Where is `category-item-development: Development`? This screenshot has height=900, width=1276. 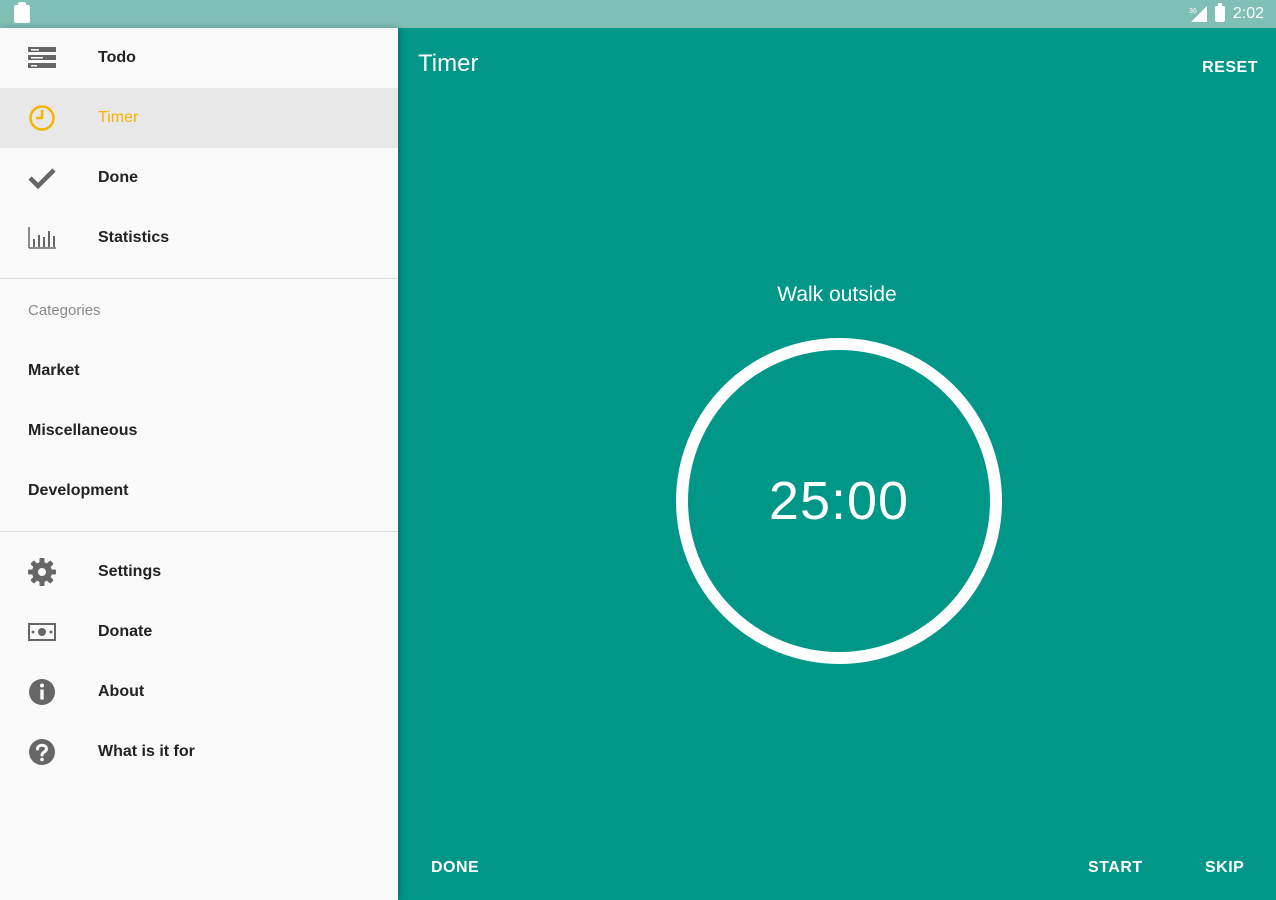
category-item-development: Development is located at coordinates (199, 491).